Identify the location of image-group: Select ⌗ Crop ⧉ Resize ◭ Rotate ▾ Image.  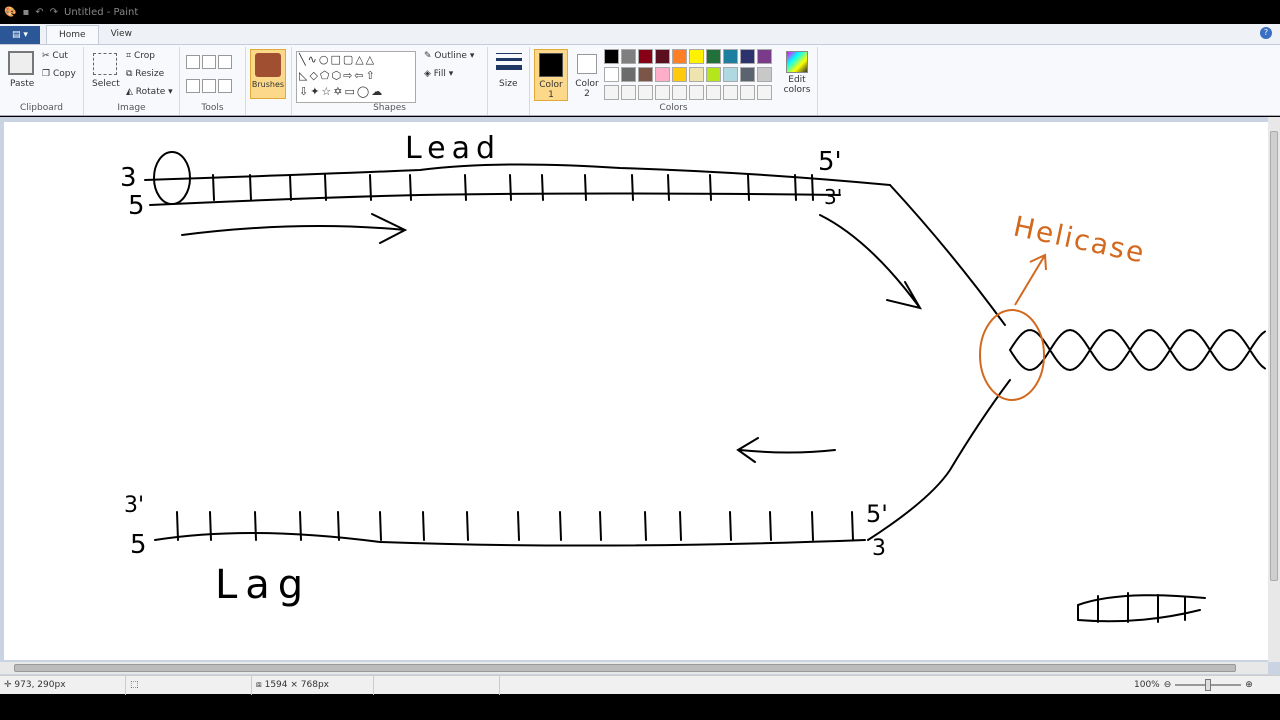
(132, 81).